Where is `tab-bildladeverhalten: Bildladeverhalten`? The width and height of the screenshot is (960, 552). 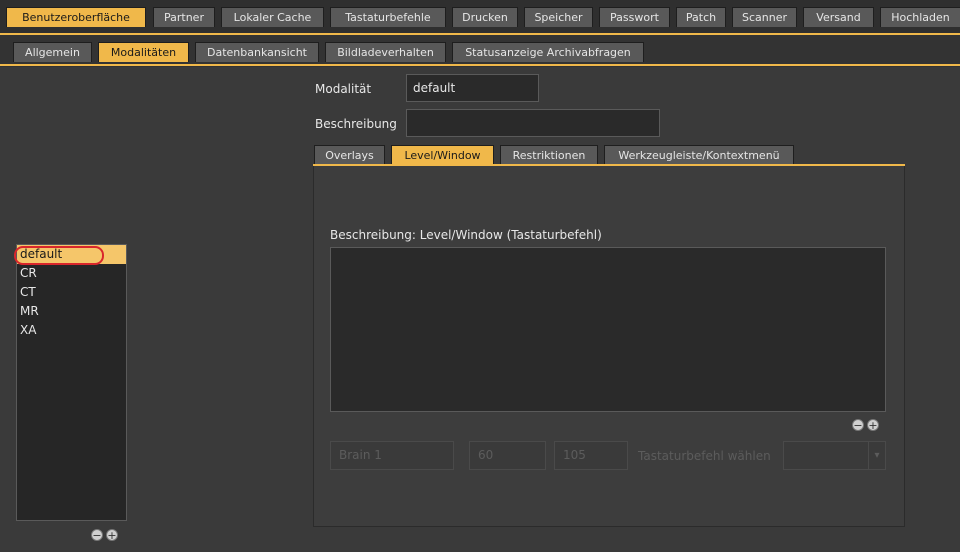
tab-bildladeverhalten: Bildladeverhalten is located at coordinates (385, 52).